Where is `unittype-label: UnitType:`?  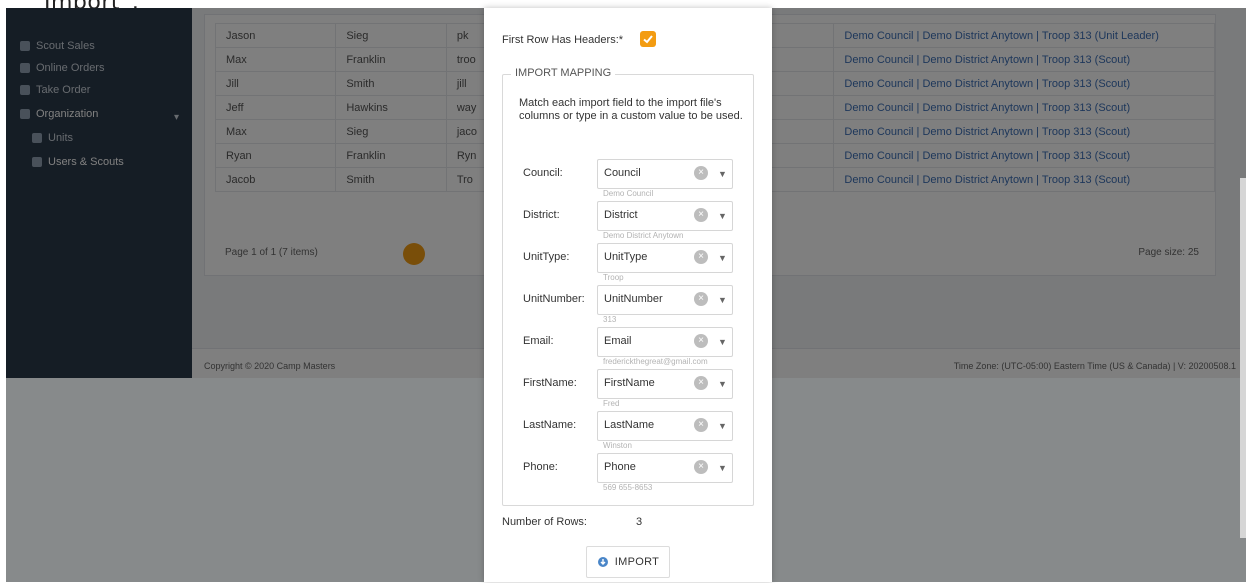
unittype-label: UnitType: is located at coordinates (546, 257).